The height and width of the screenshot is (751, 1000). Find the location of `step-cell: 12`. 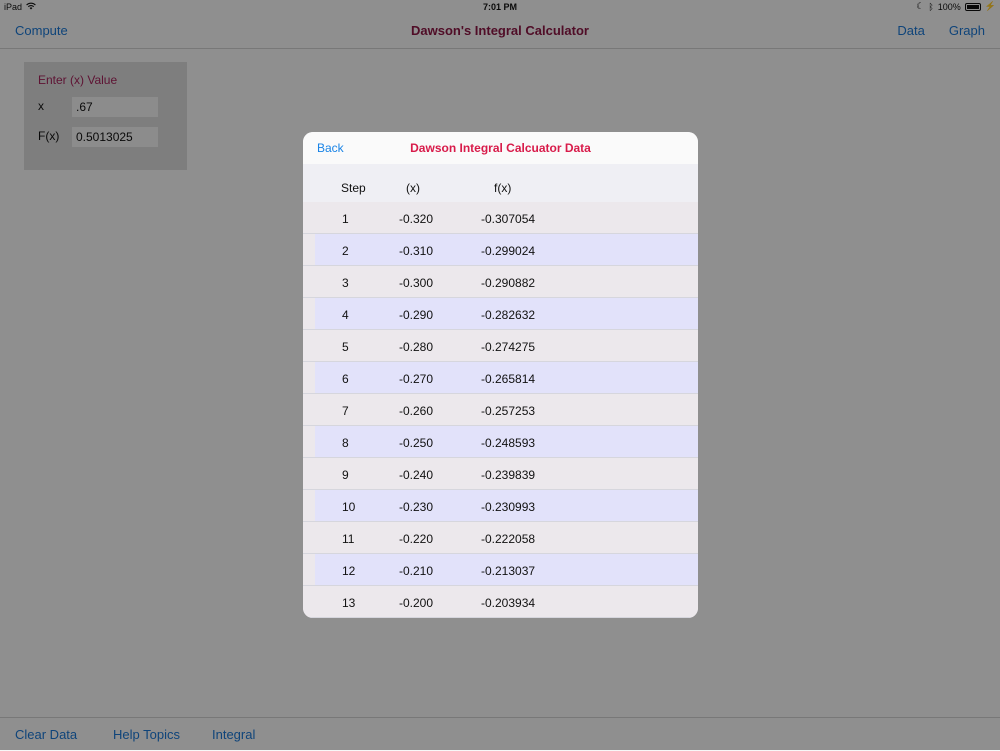

step-cell: 12 is located at coordinates (349, 571).